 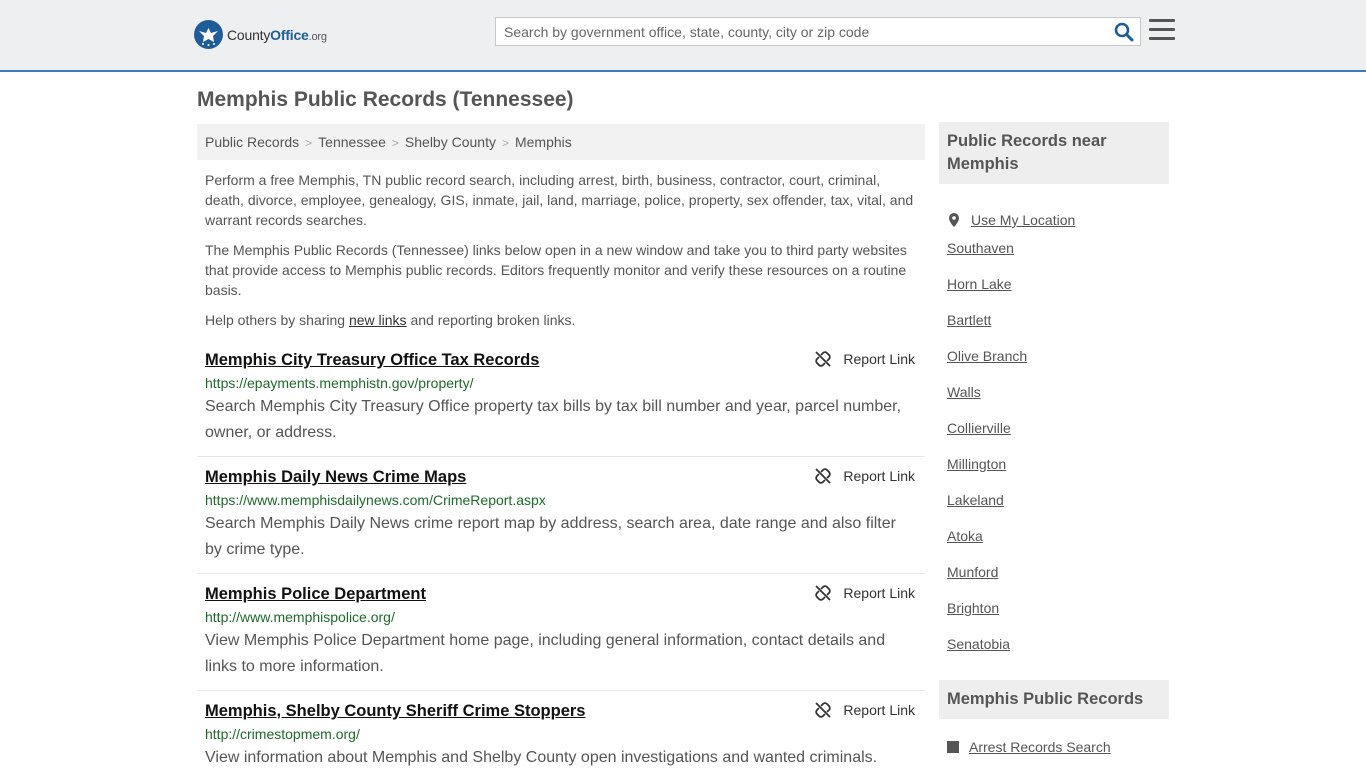 What do you see at coordinates (1054, 652) in the screenshot?
I see `nearby-item: Senatobia` at bounding box center [1054, 652].